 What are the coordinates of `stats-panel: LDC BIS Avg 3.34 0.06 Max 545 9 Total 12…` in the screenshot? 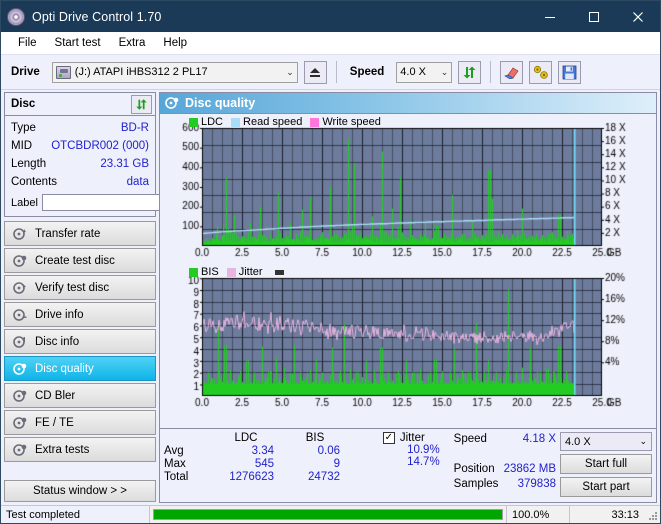 It's located at (408, 465).